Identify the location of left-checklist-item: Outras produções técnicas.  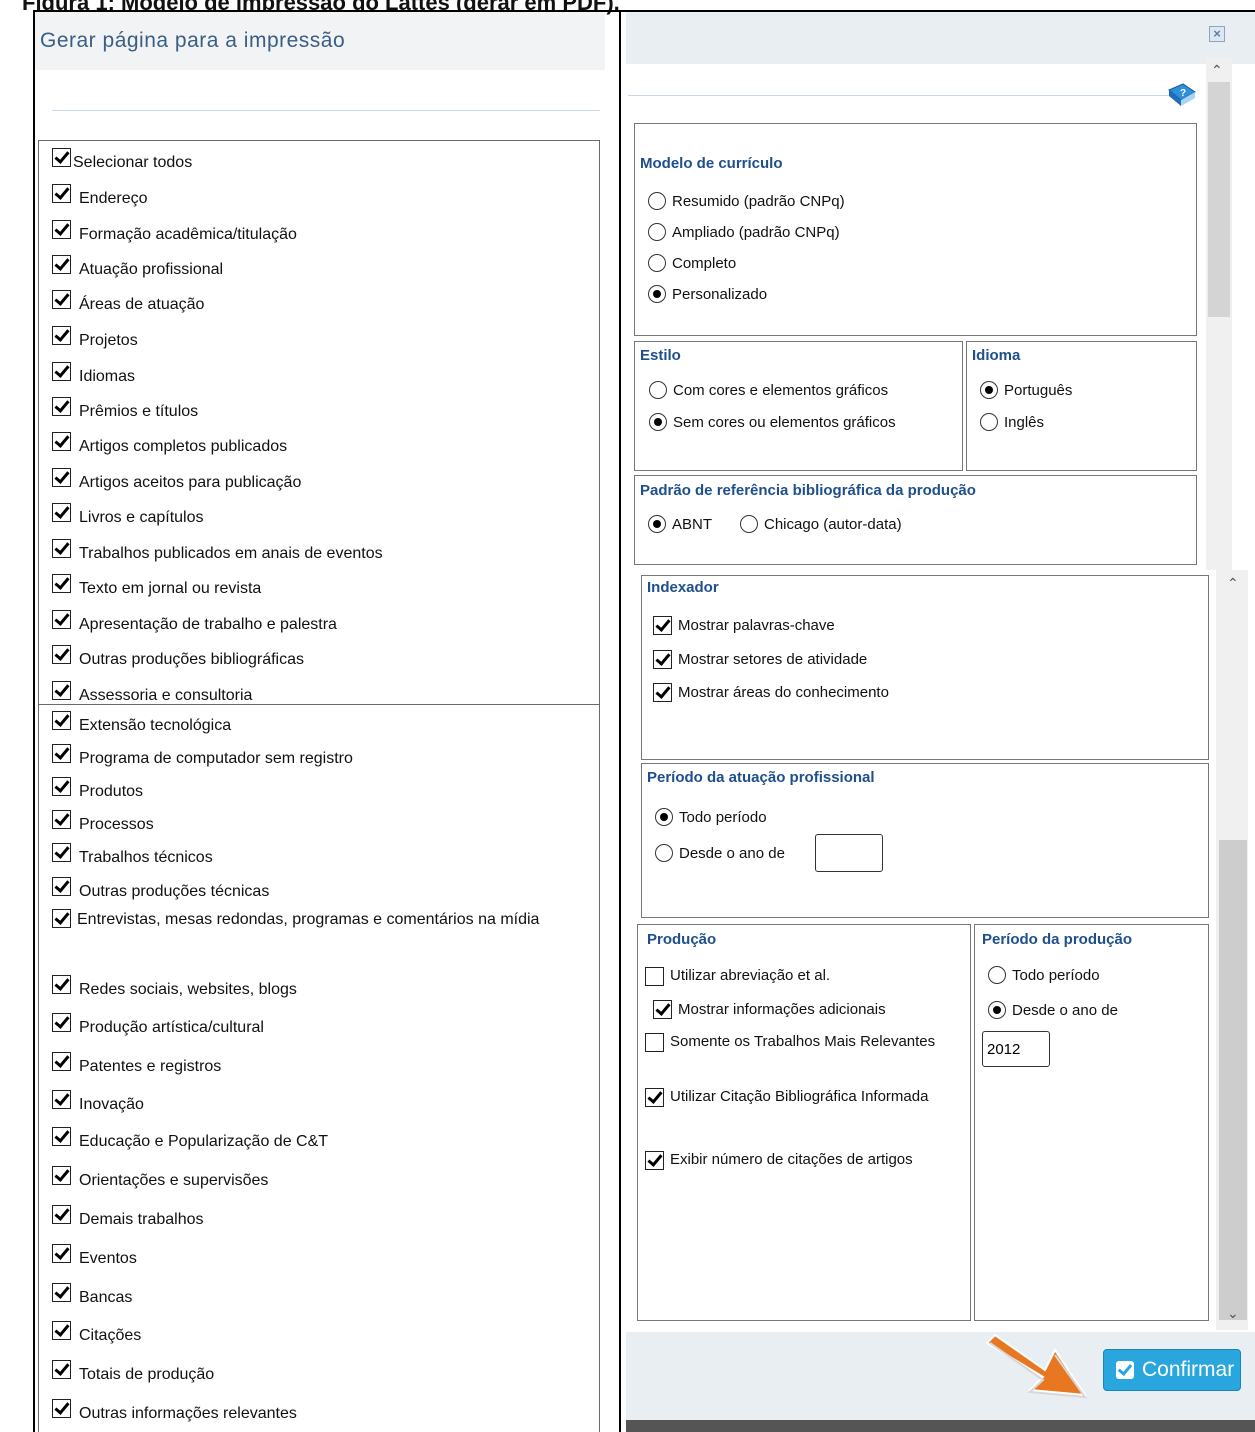
(160, 889).